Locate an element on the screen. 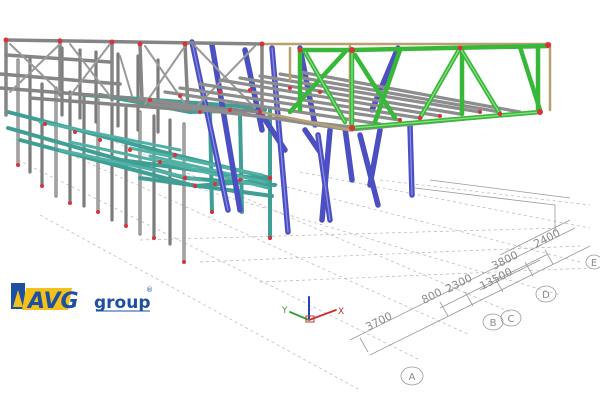 The image size is (600, 400). dim-800: 800 is located at coordinates (431, 296).